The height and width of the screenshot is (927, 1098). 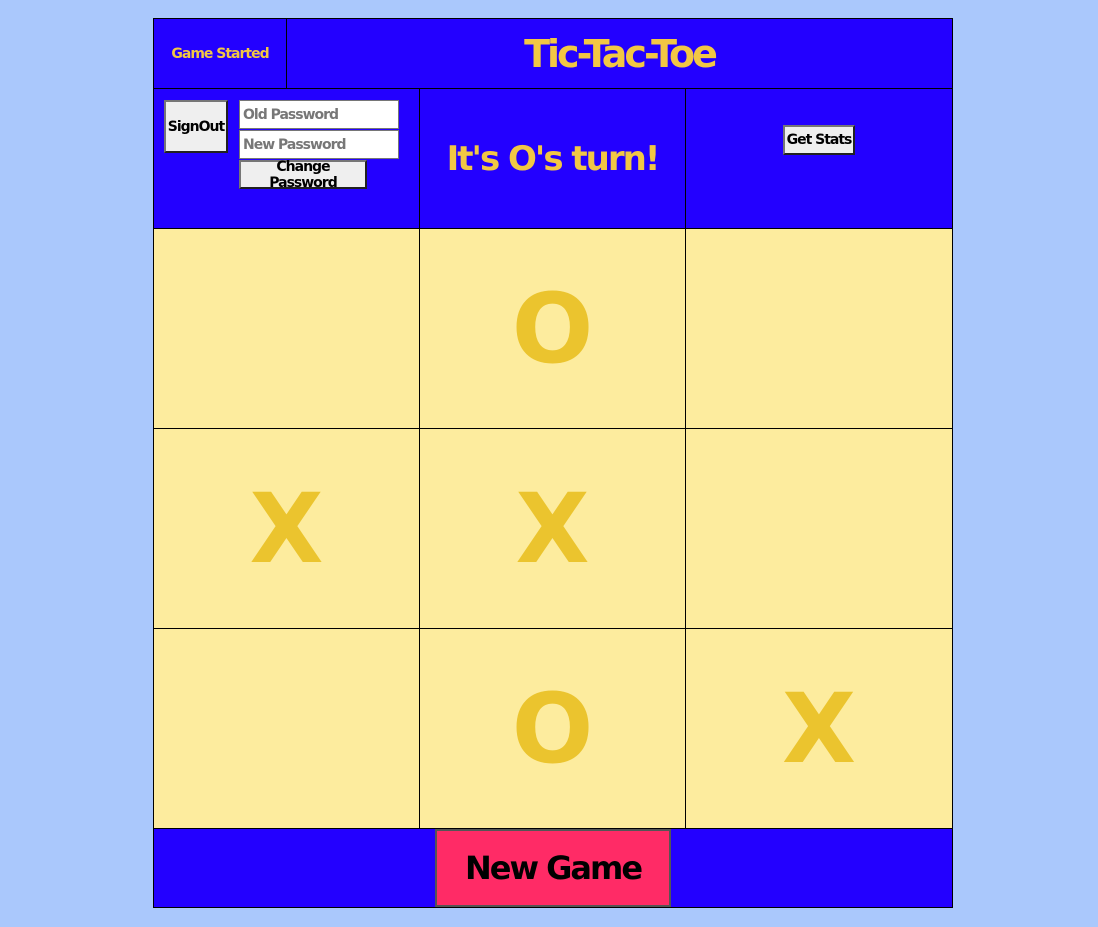 What do you see at coordinates (319, 114) in the screenshot?
I see `old-password-input` at bounding box center [319, 114].